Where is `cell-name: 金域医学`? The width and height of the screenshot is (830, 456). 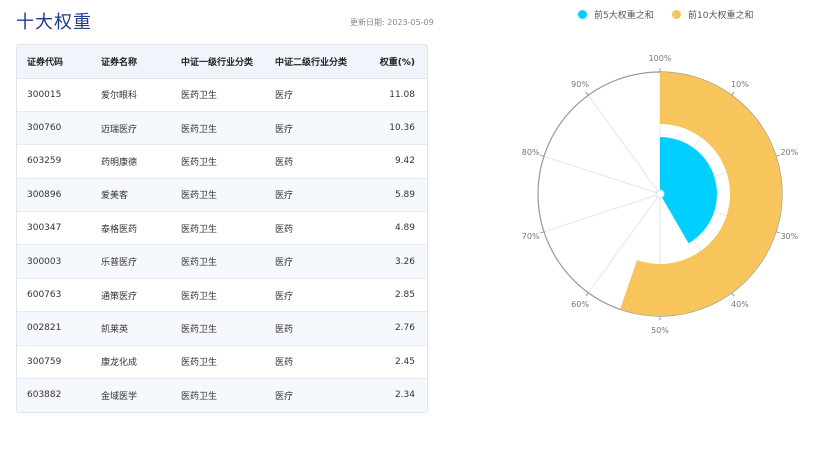
cell-name: 金域医学 is located at coordinates (119, 396).